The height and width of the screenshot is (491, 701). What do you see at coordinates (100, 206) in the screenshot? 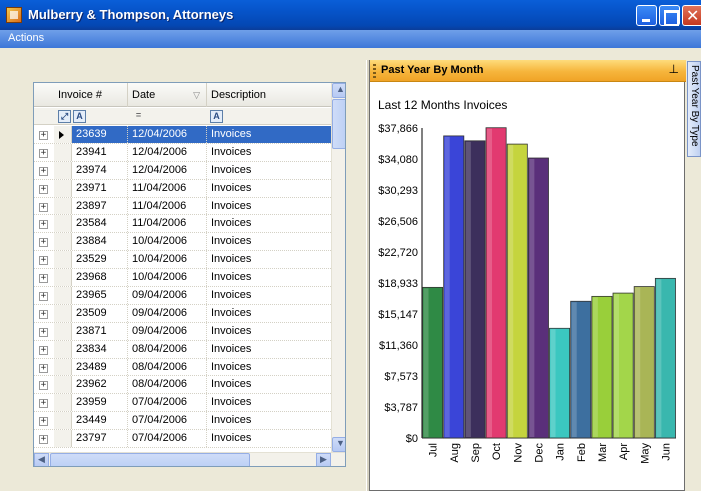
I see `cell-invoice: 23897` at bounding box center [100, 206].